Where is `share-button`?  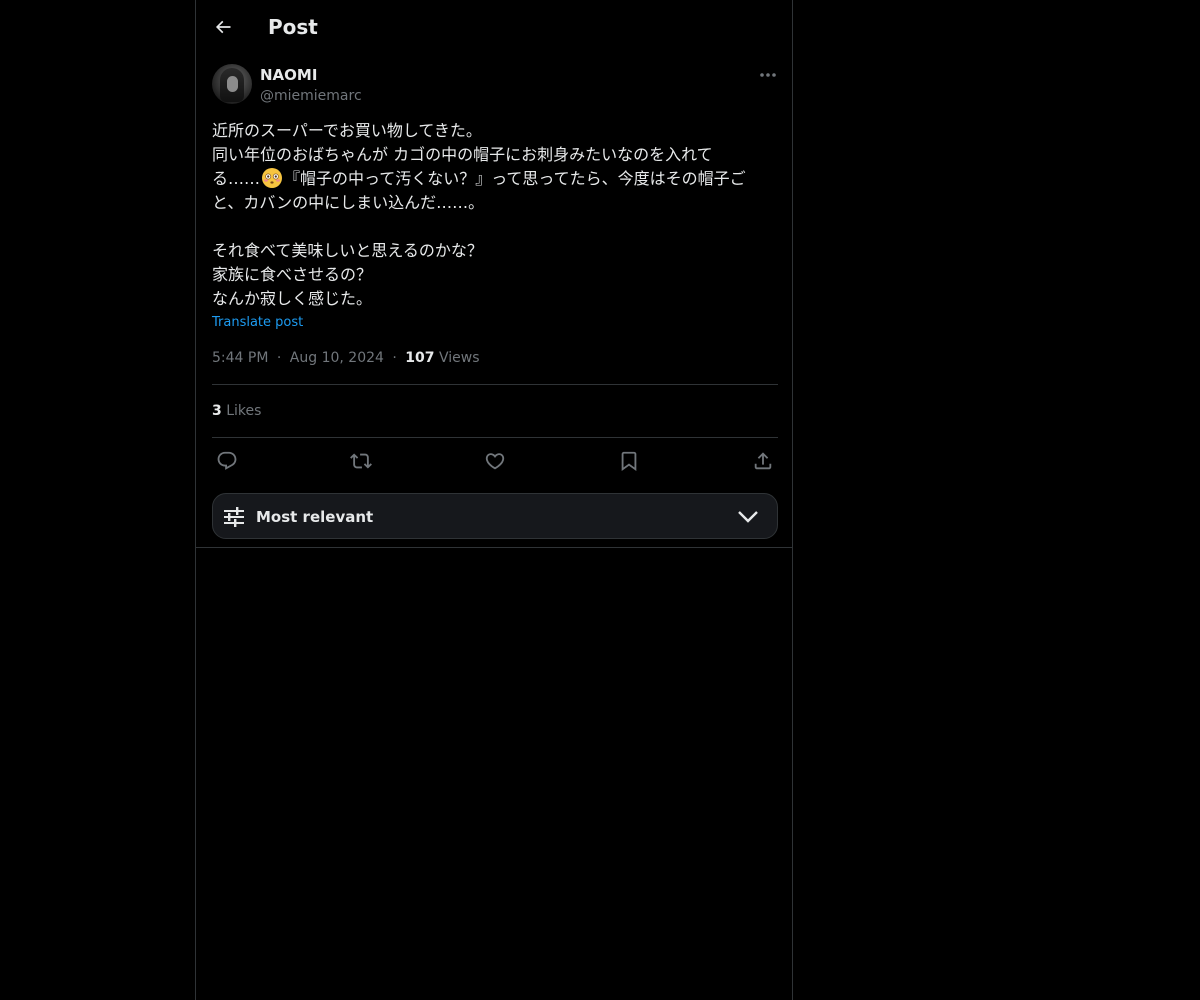 share-button is located at coordinates (763, 461).